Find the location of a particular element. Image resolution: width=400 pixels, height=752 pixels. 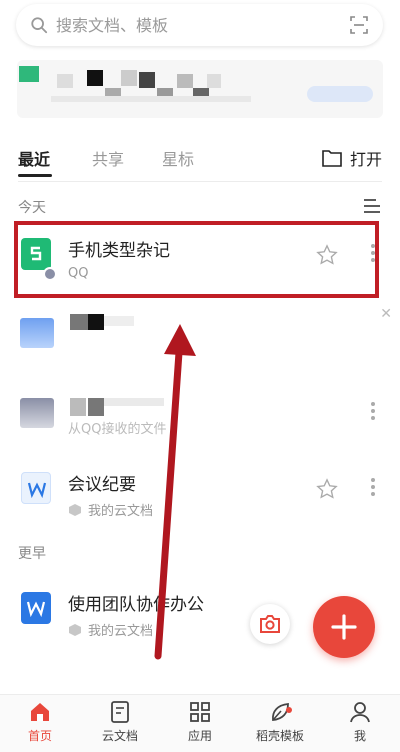

banner-button-placeholder is located at coordinates (340, 94).